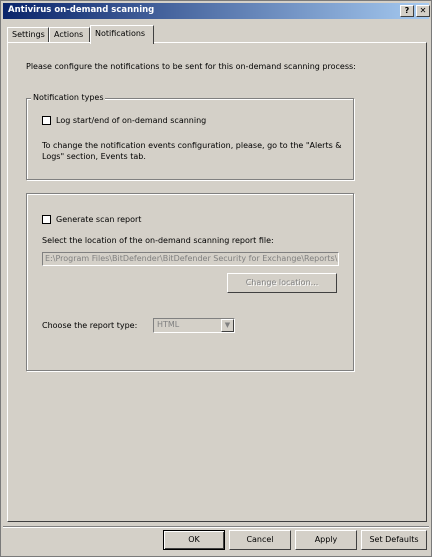  What do you see at coordinates (326, 540) in the screenshot?
I see `apply-button: Apply` at bounding box center [326, 540].